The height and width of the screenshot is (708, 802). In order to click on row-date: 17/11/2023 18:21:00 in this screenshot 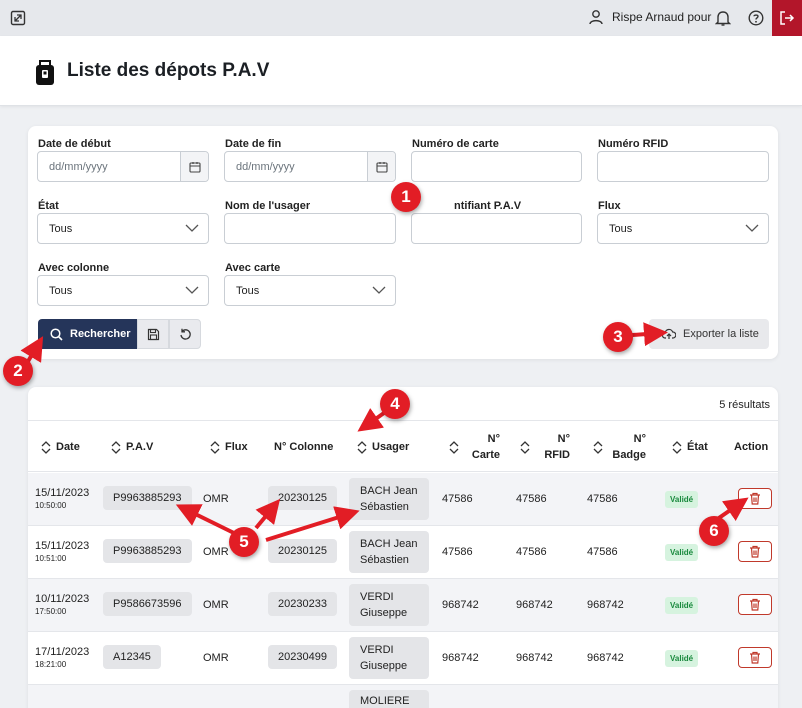, I will do `click(62, 657)`.